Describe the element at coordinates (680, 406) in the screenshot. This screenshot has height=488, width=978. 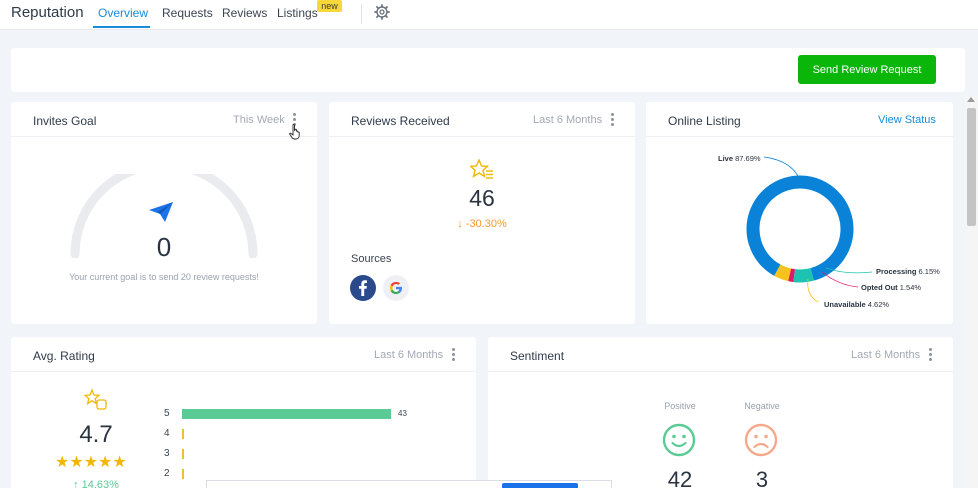
I see `positive-label: Positive` at that location.